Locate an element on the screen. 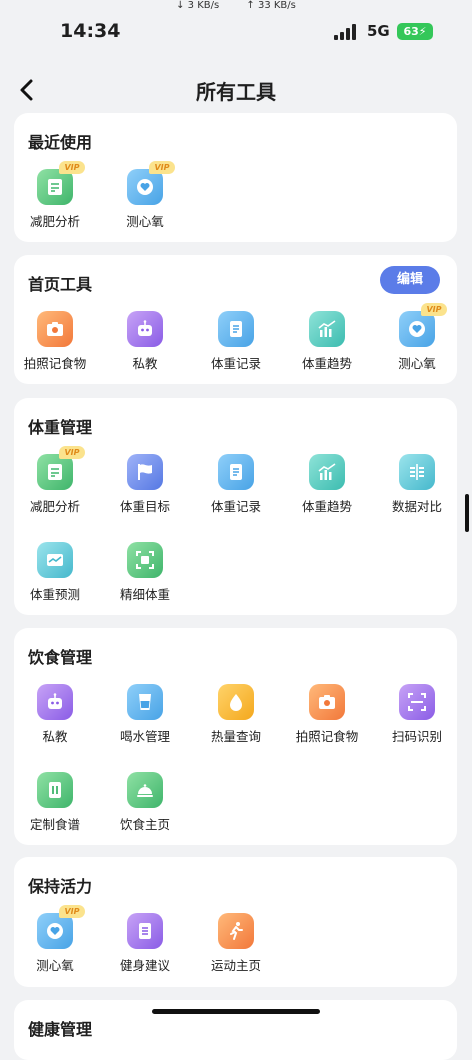  recipe-icon is located at coordinates (55, 790).